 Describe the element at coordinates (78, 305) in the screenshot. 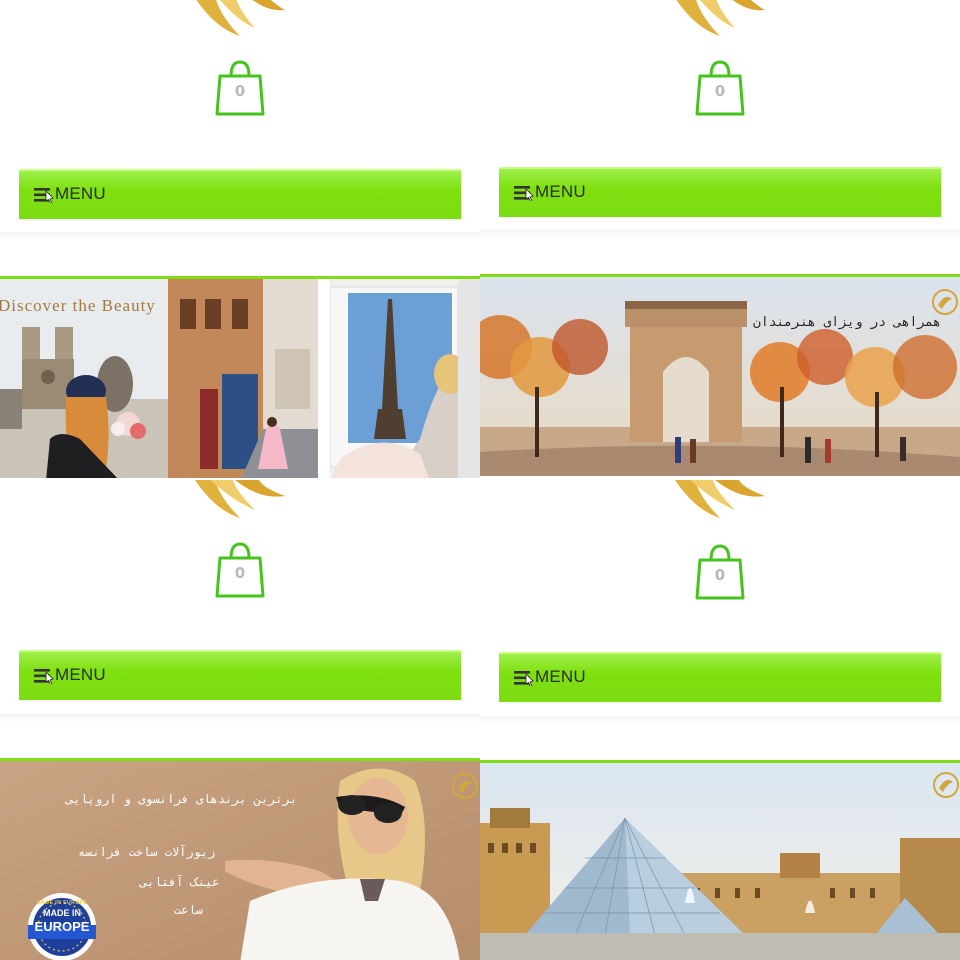

I see `banner-headline: Discover the Beauty` at that location.